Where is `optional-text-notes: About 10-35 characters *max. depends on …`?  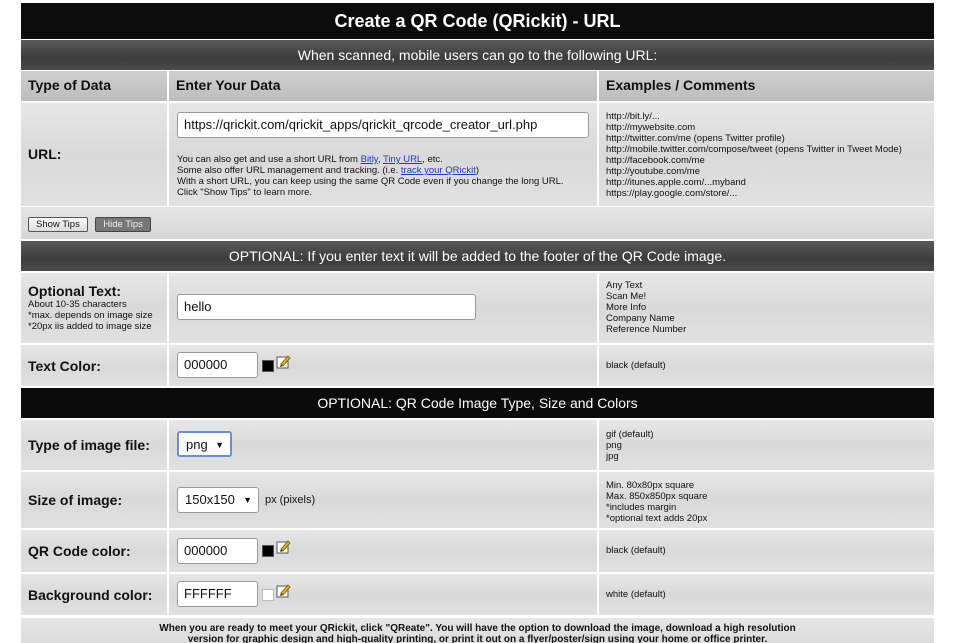
optional-text-notes: About 10-35 characters *max. depends on … is located at coordinates (90, 315).